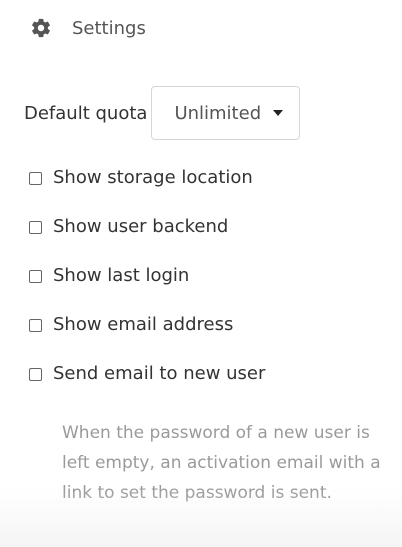 This screenshot has width=402, height=547. I want to click on default-quota-select: Unlimited, so click(226, 113).